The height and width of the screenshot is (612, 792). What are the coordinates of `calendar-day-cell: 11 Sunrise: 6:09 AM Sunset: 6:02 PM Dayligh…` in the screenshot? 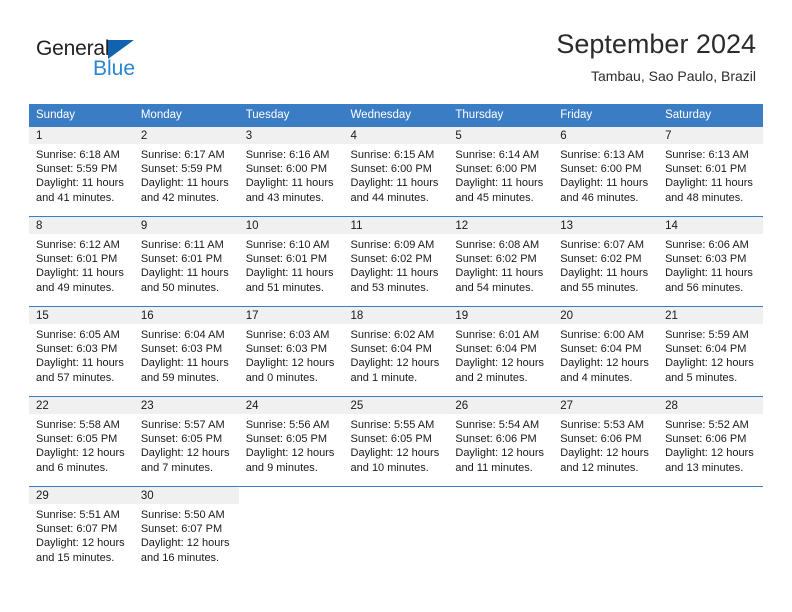 It's located at (396, 261).